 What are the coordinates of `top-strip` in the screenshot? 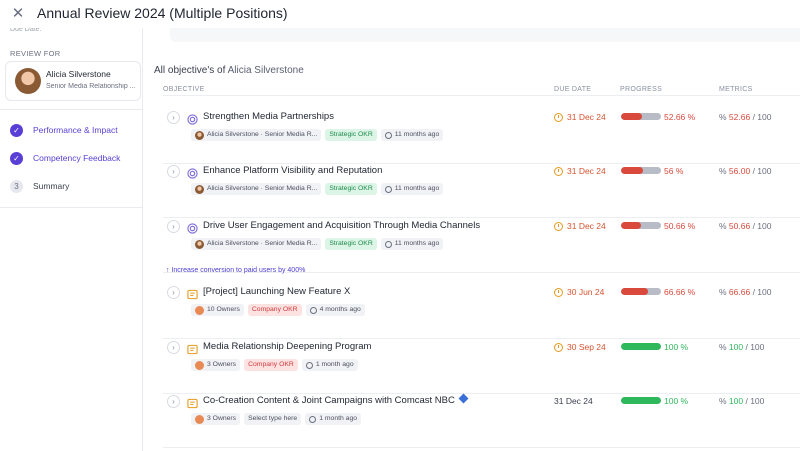 It's located at (485, 35).